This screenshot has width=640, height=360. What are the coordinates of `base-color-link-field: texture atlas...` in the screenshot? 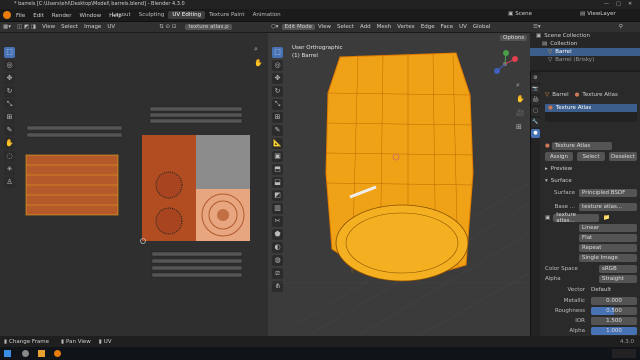 It's located at (608, 207).